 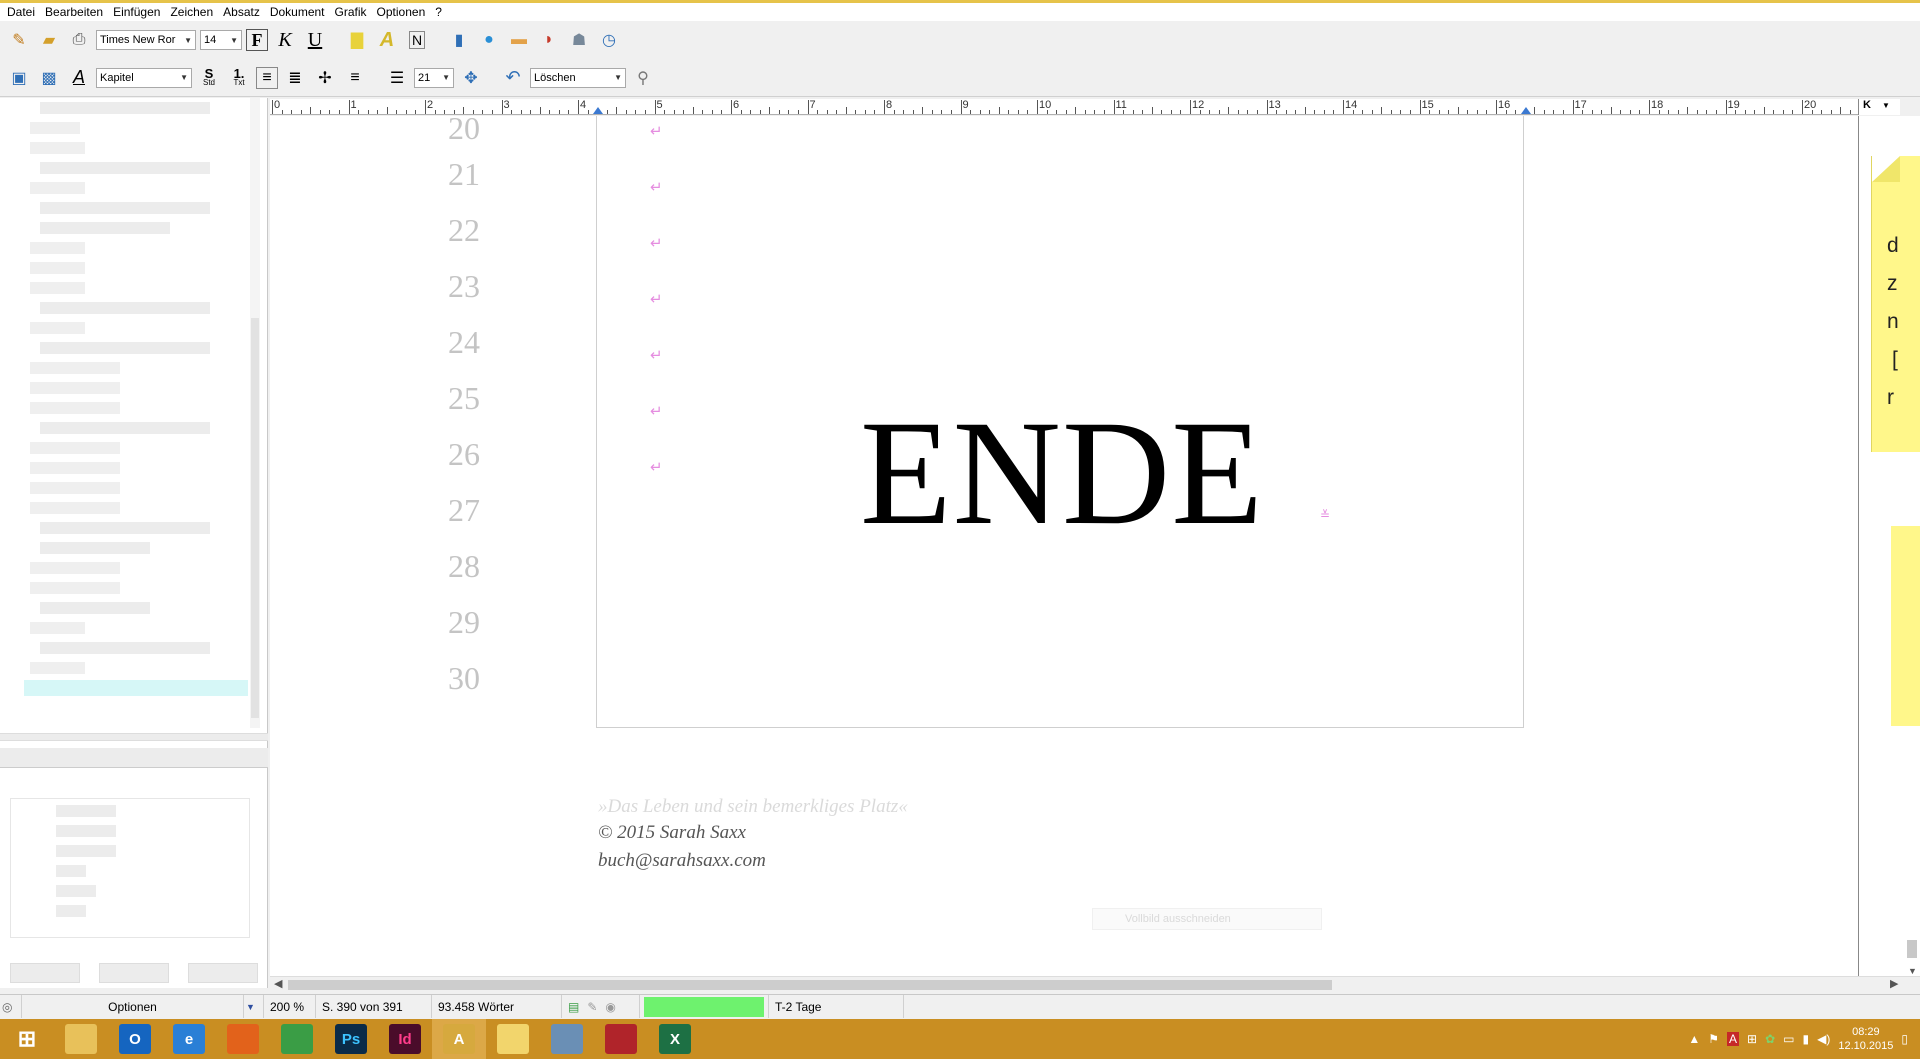 I want to click on paragraph-spacing-button: ✥, so click(x=471, y=78).